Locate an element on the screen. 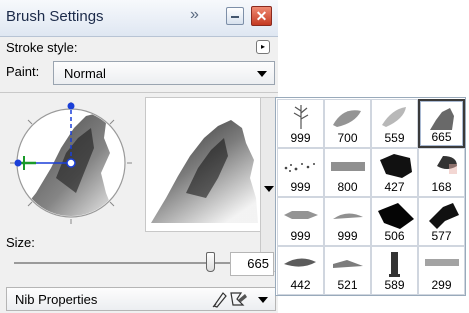 This screenshot has height=313, width=469. brush-tip-item: 427 is located at coordinates (394, 172).